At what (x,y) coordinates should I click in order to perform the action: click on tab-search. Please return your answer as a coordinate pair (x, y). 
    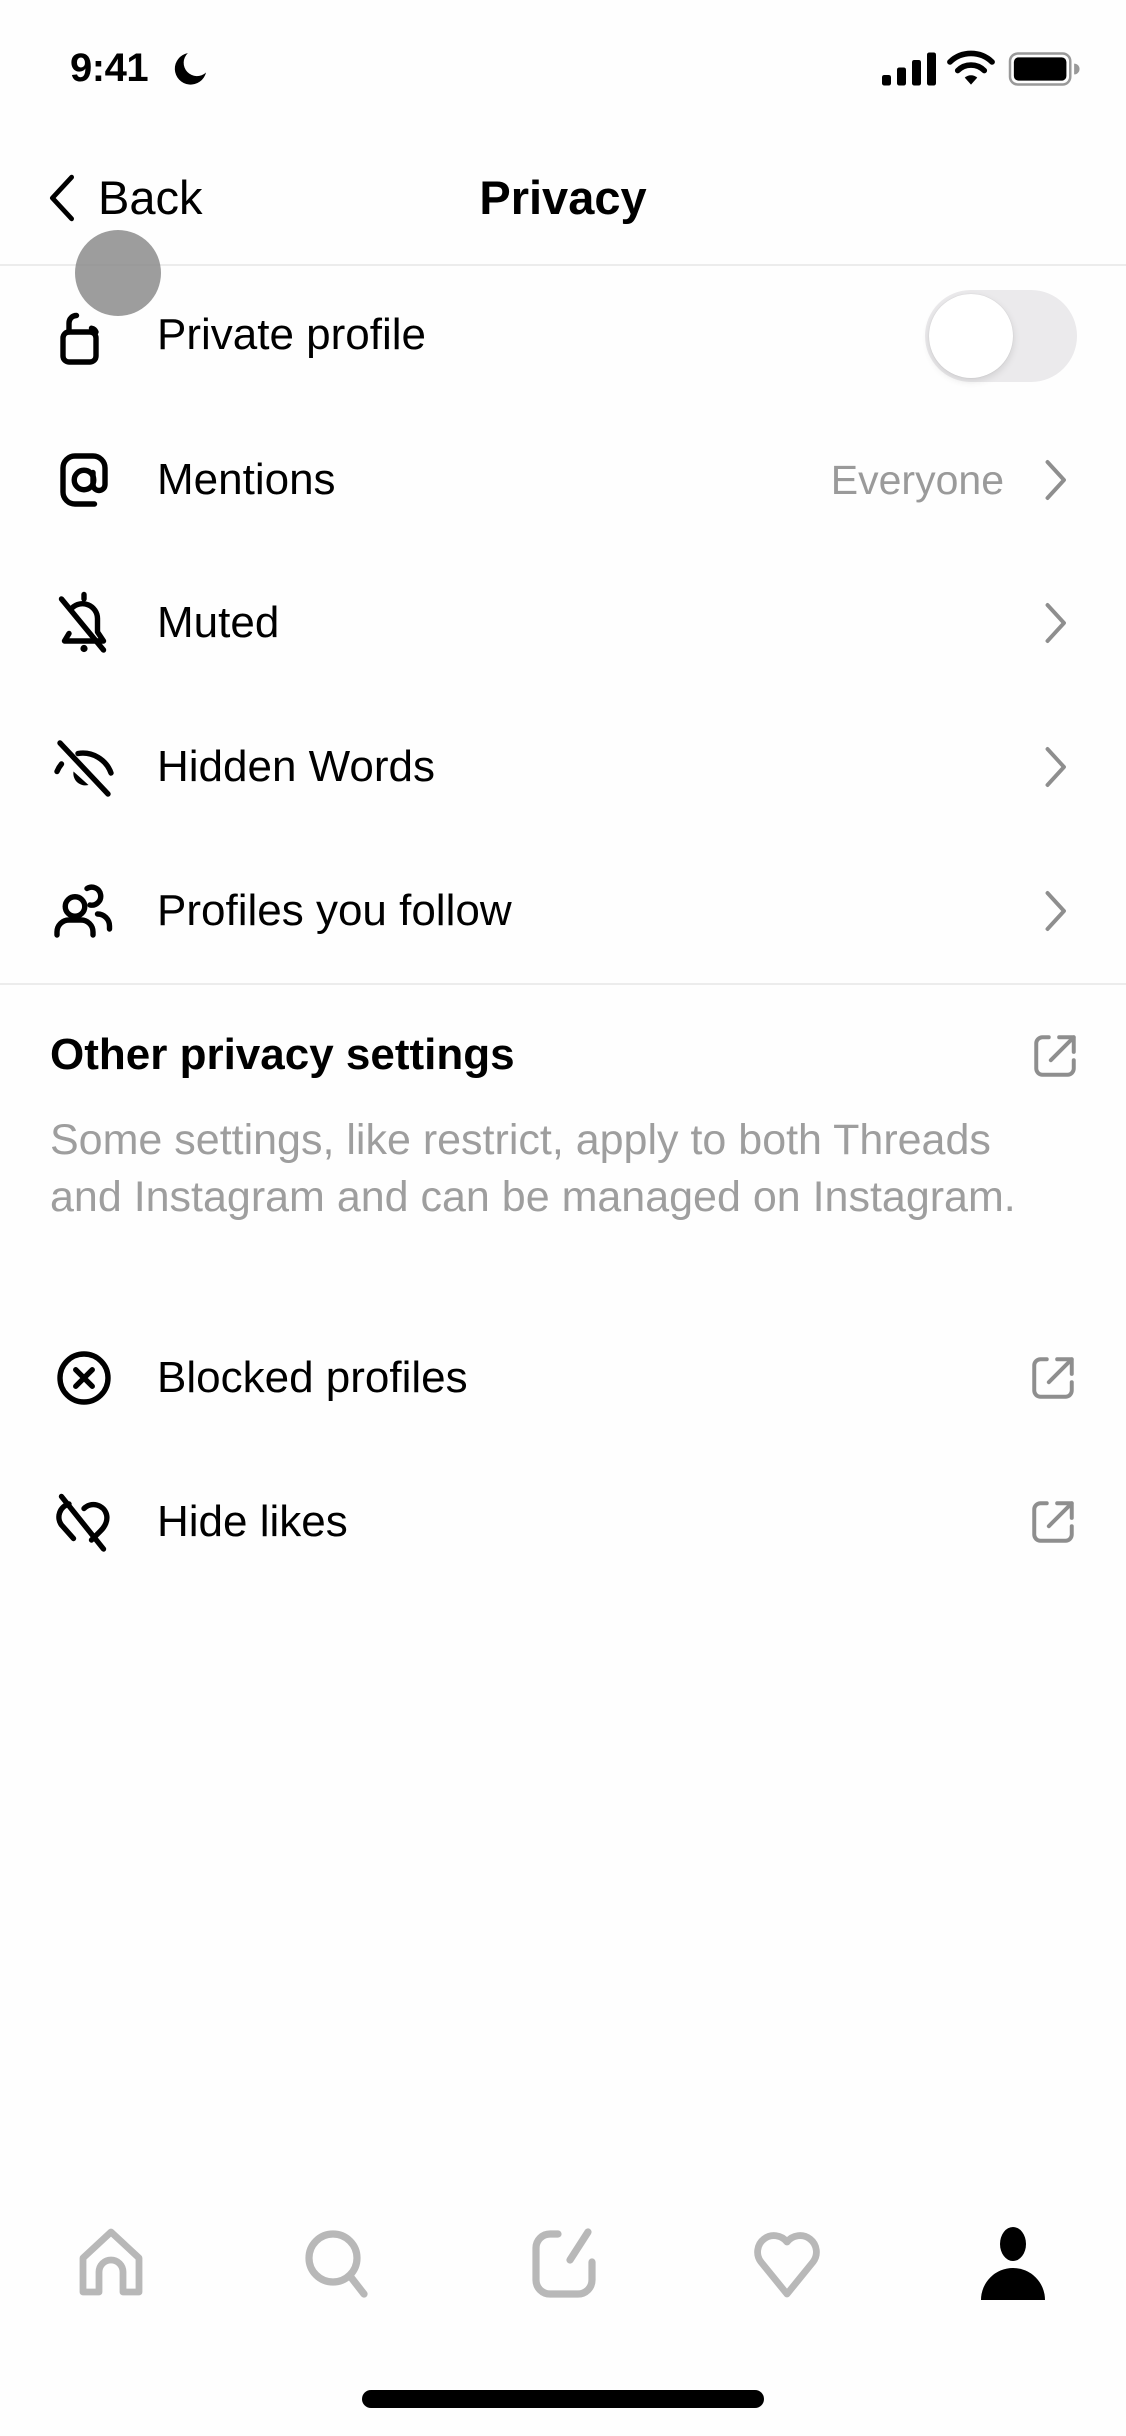
    Looking at the image, I should click on (337, 2264).